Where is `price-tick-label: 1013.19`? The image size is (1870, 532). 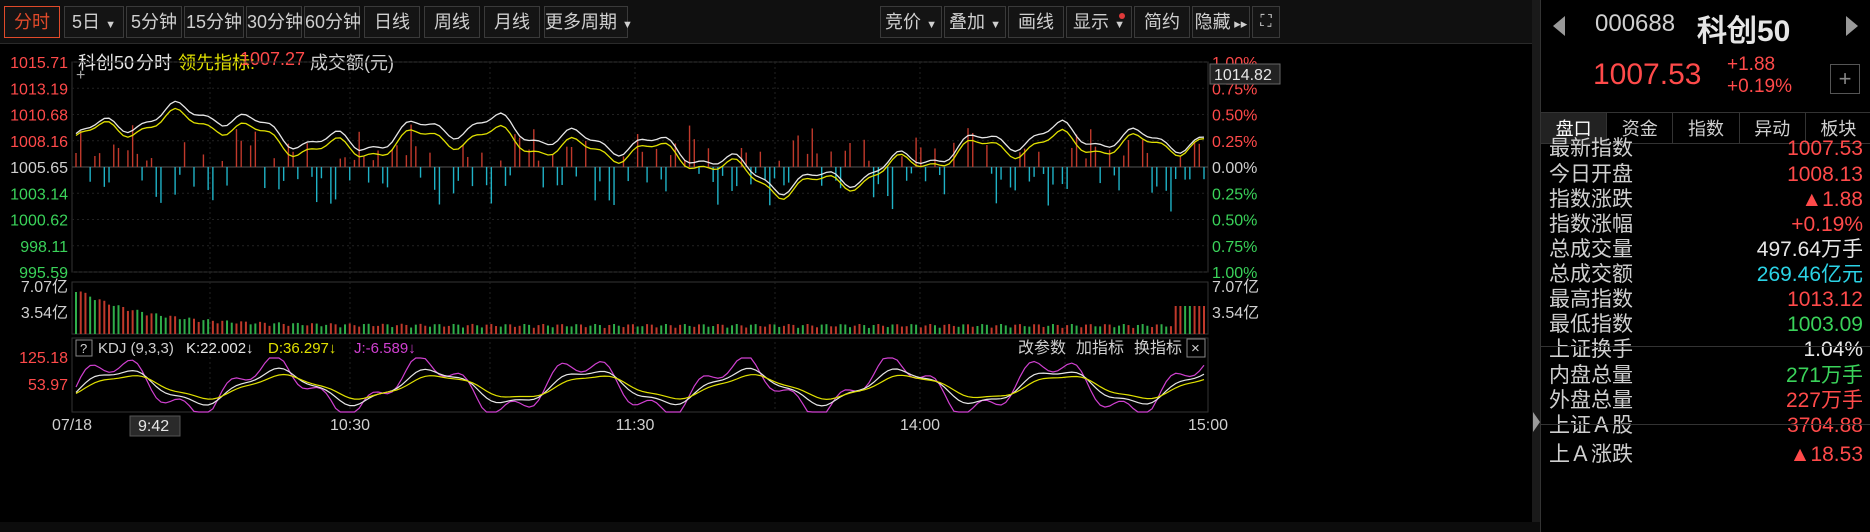 price-tick-label: 1013.19 is located at coordinates (39, 89).